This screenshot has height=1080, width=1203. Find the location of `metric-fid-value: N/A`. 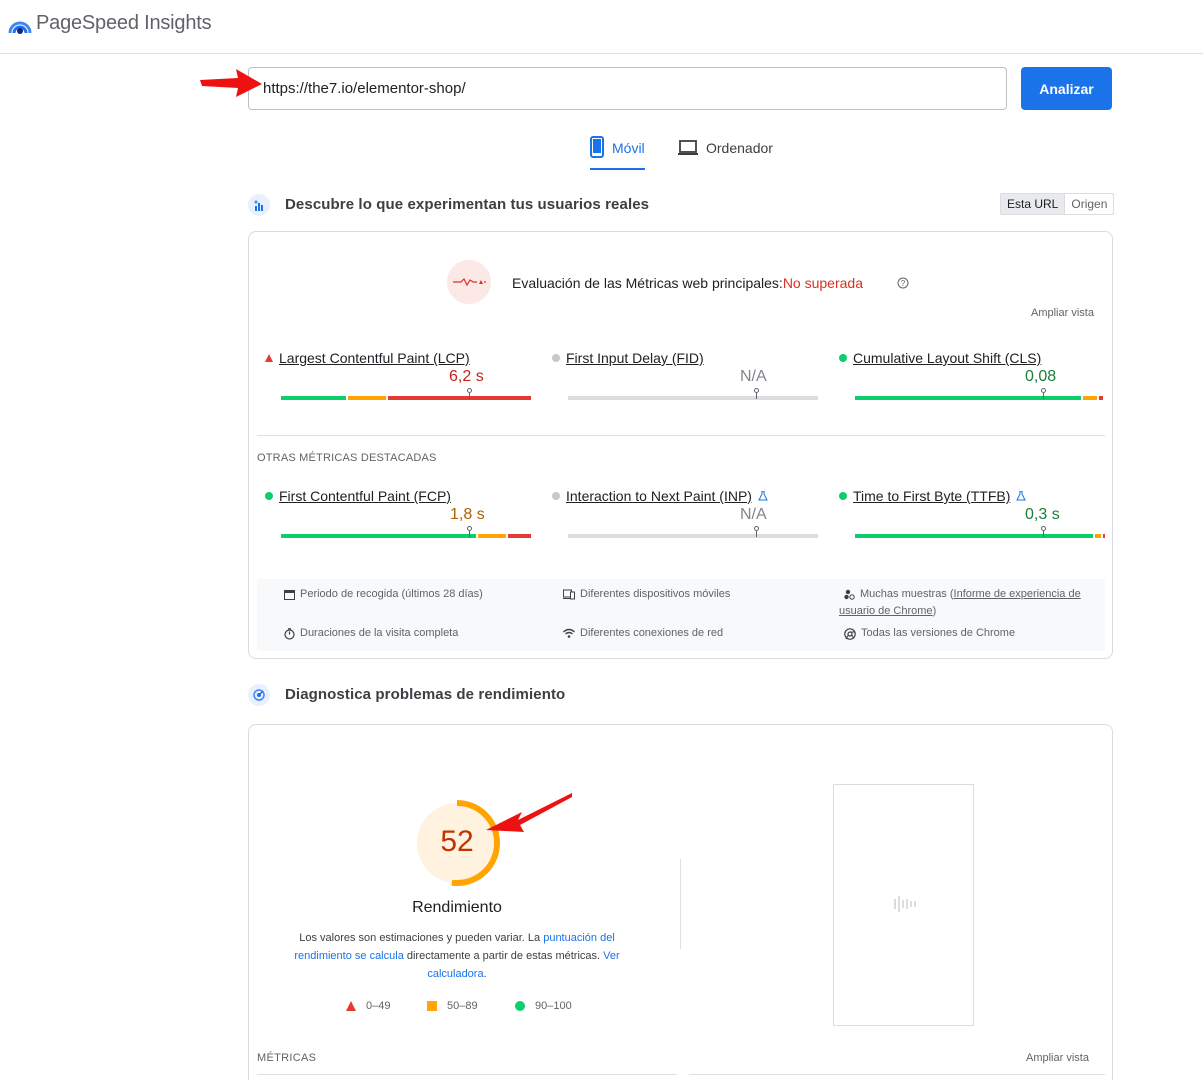

metric-fid-value: N/A is located at coordinates (753, 376).